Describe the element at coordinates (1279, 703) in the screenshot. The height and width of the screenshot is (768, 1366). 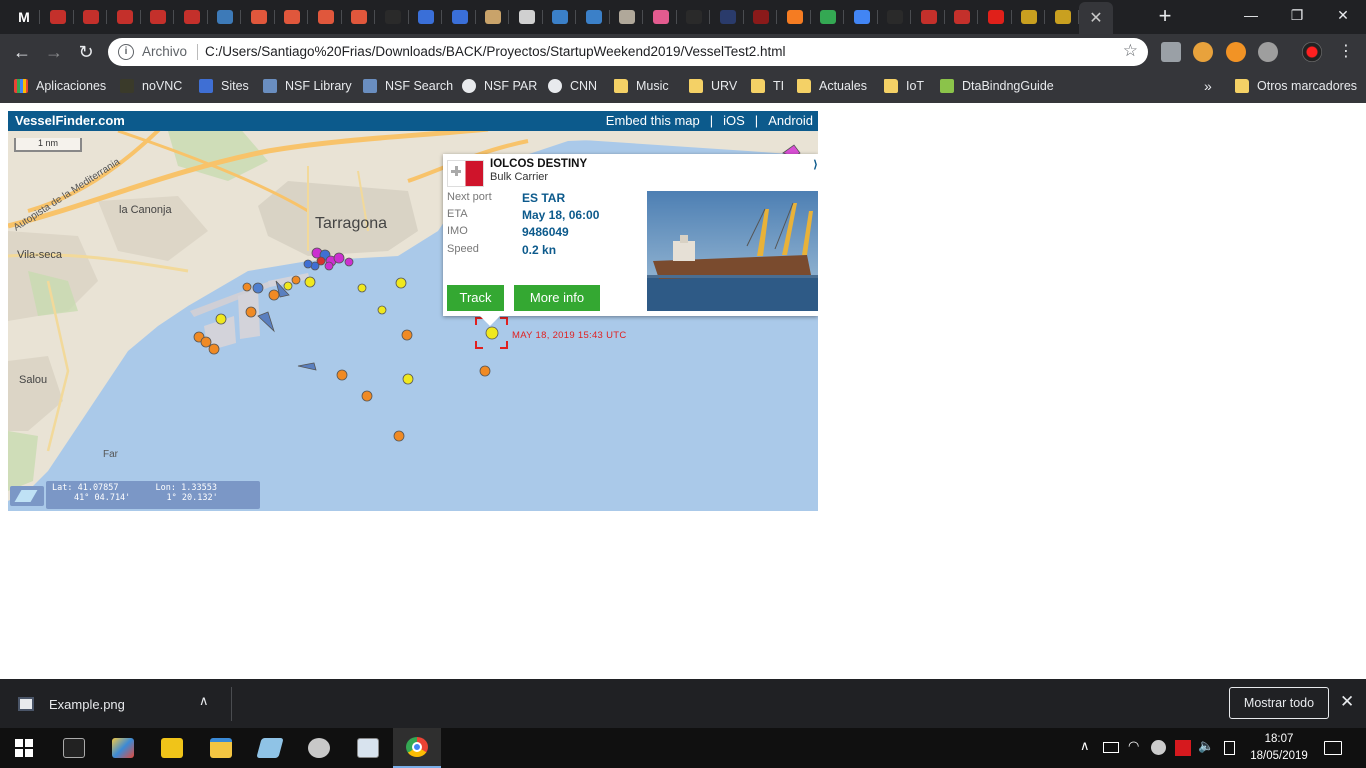
I see `show-all-downloads-button: Mostrar todo` at that location.